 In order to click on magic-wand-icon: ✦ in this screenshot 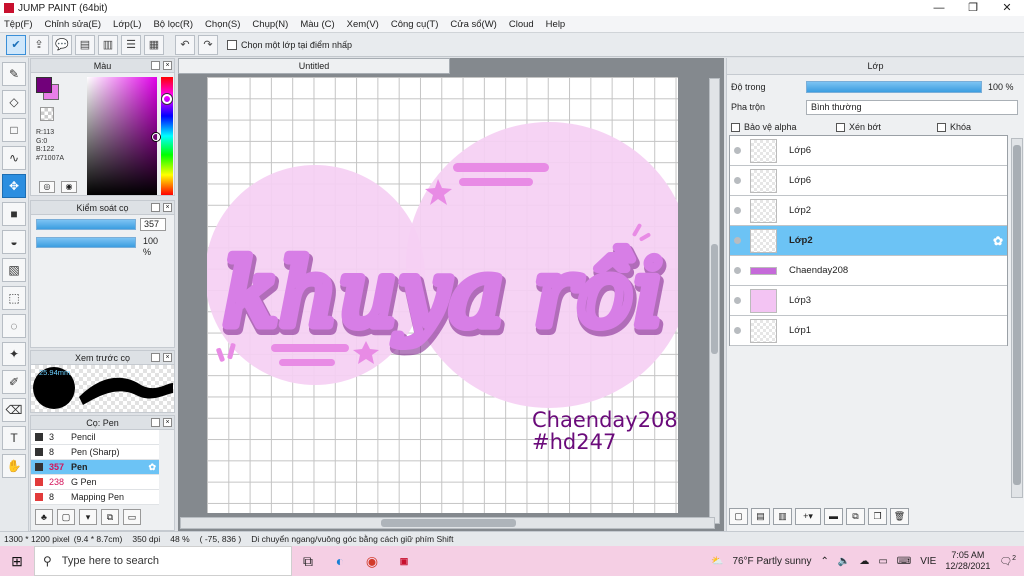, I will do `click(14, 354)`.